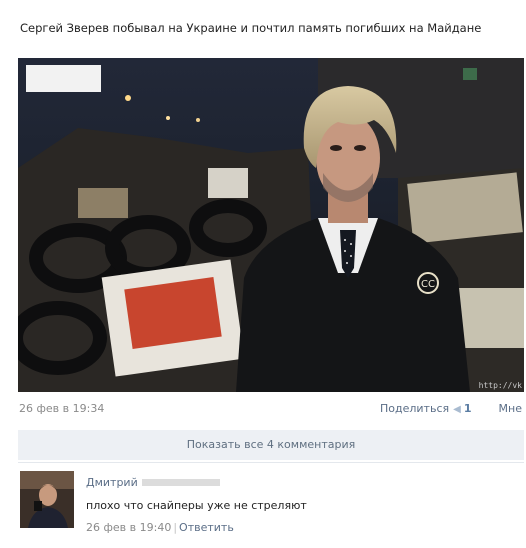 Image resolution: width=526 pixels, height=548 pixels. Describe the element at coordinates (112, 482) in the screenshot. I see `comment-author: Дмитрий` at that location.